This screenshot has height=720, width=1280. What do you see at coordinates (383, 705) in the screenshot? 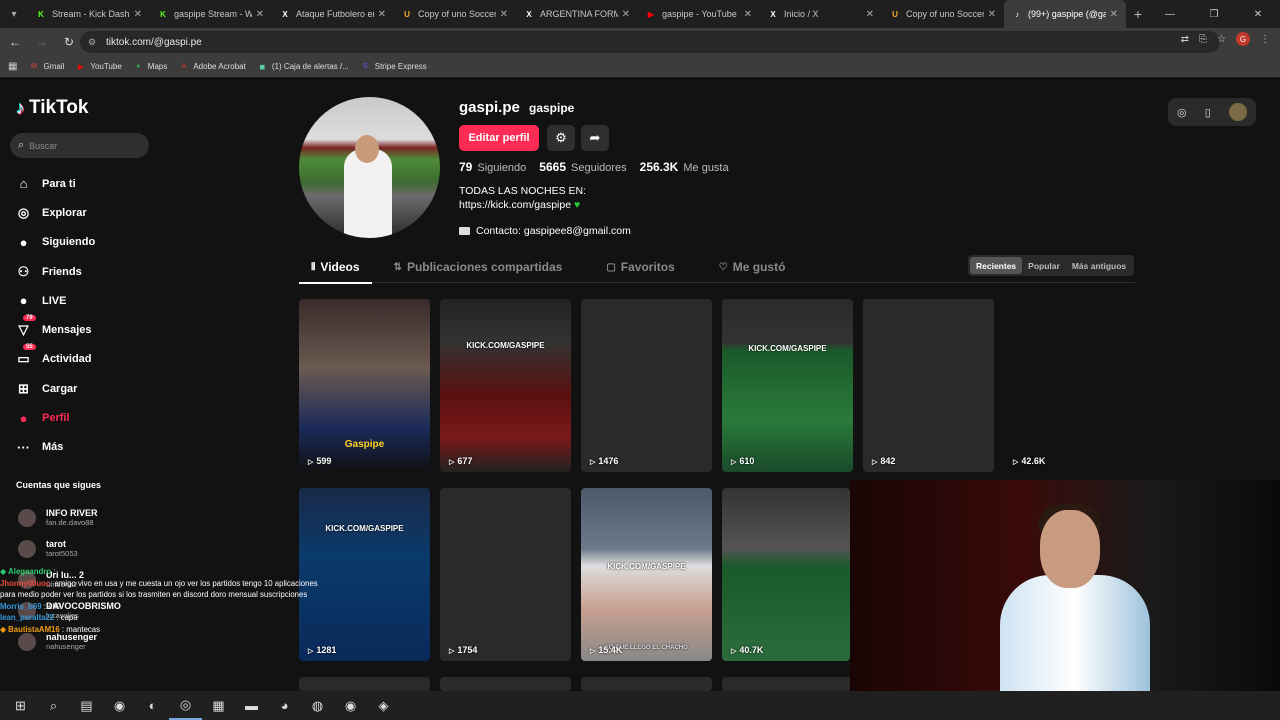
I see `app-icon: ◈` at bounding box center [383, 705].